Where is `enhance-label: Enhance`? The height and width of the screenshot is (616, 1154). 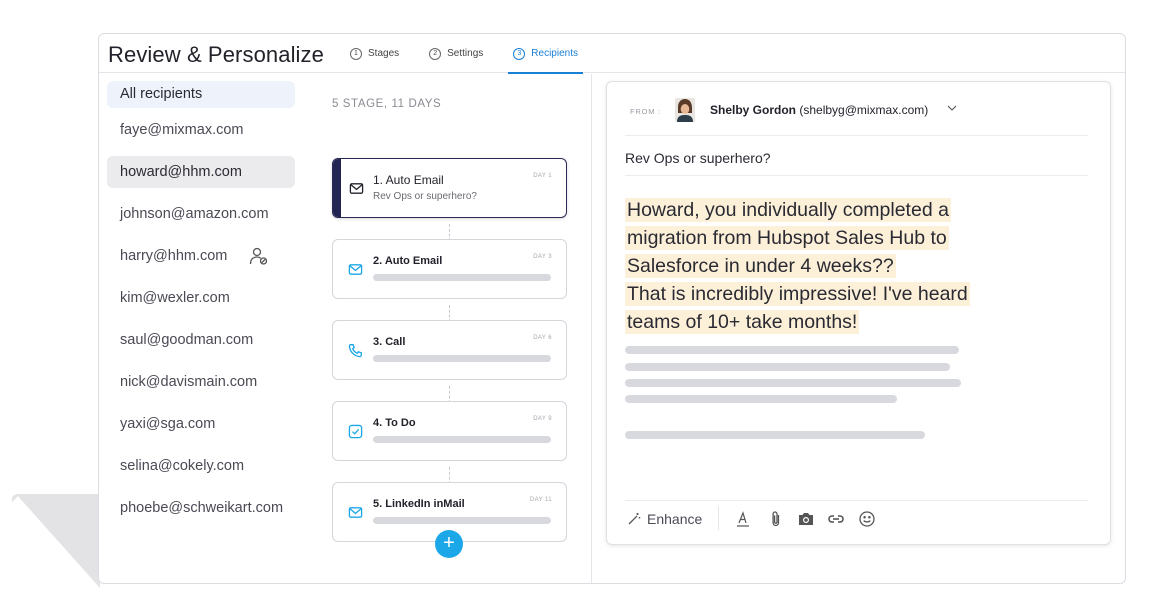
enhance-label: Enhance is located at coordinates (675, 519).